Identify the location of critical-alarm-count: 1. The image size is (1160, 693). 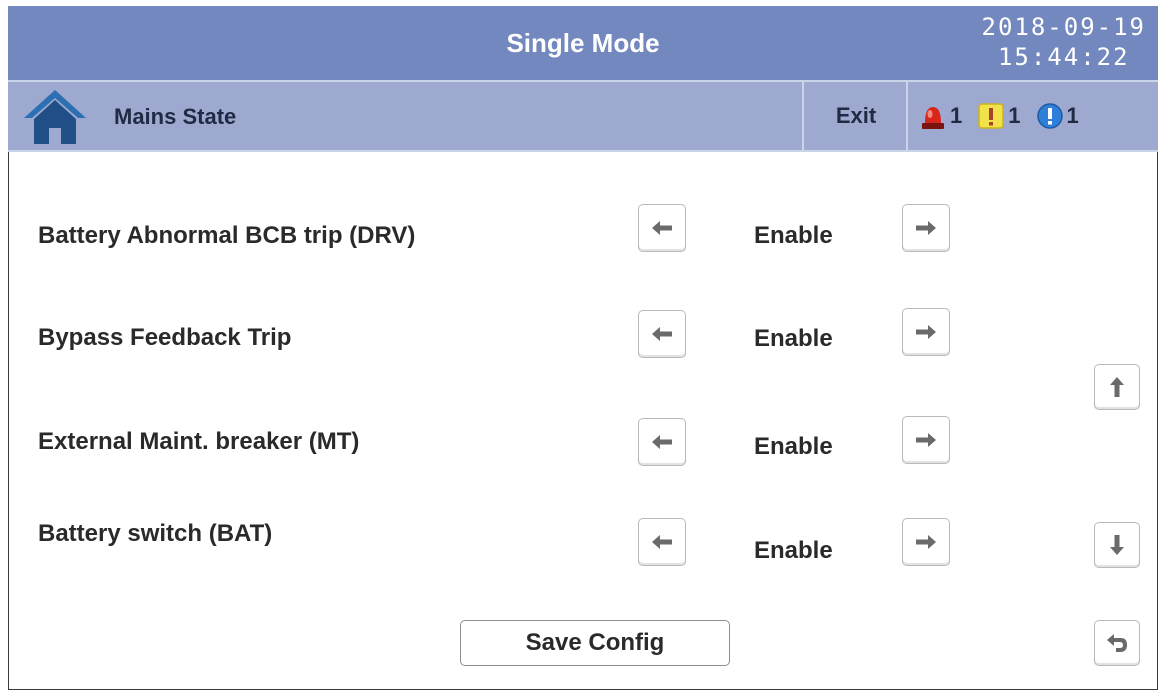
(956, 115).